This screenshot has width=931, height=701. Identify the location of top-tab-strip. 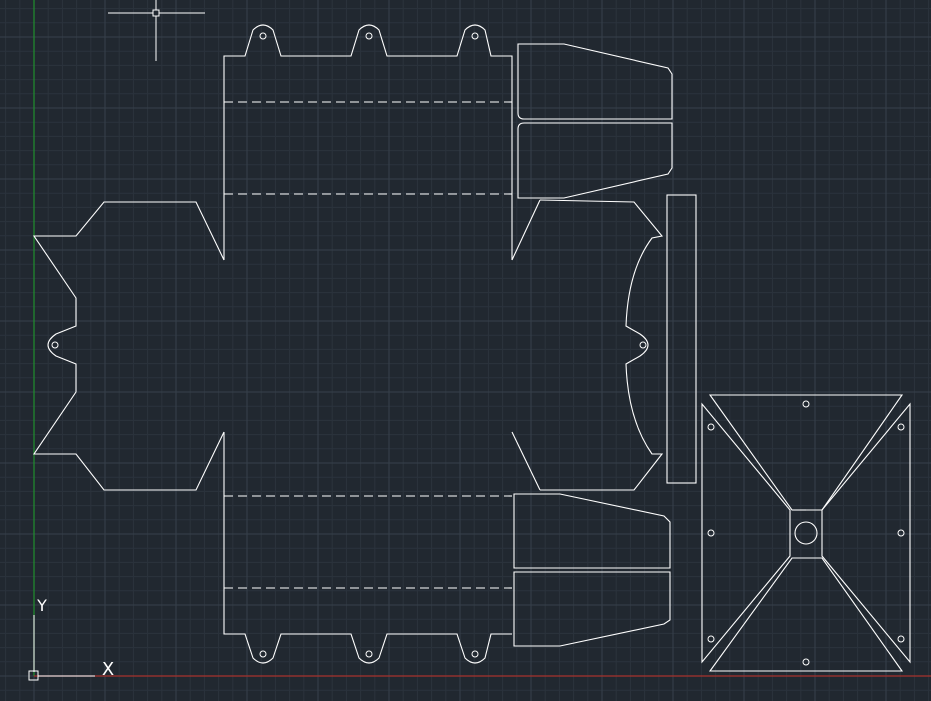
(368, 142).